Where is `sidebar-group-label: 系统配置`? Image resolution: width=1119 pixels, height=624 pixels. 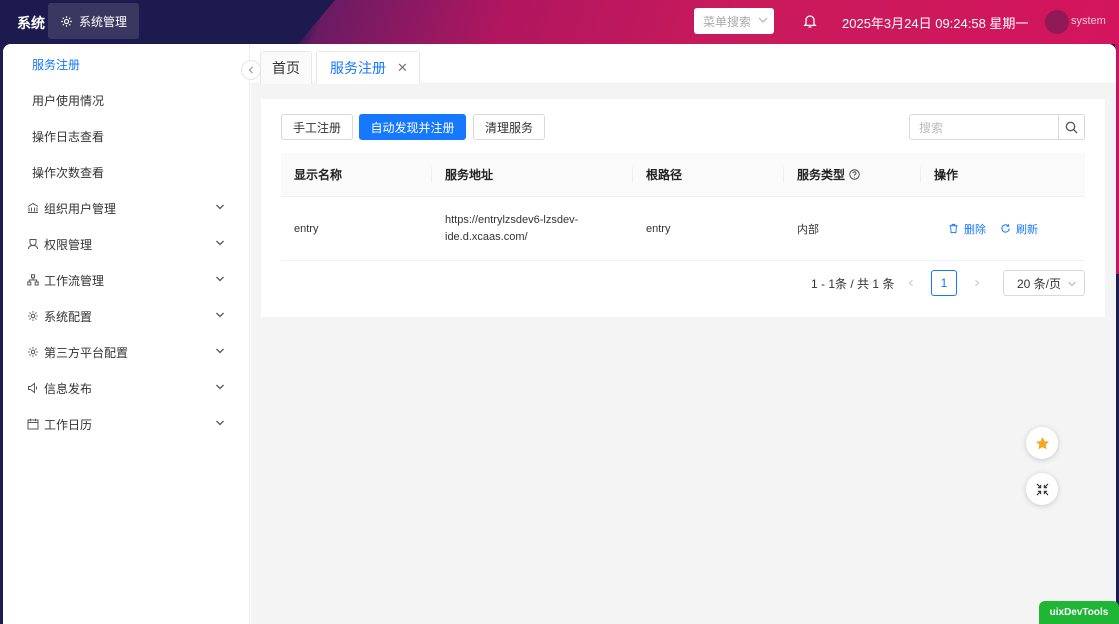
sidebar-group-label: 系统配置 is located at coordinates (68, 316).